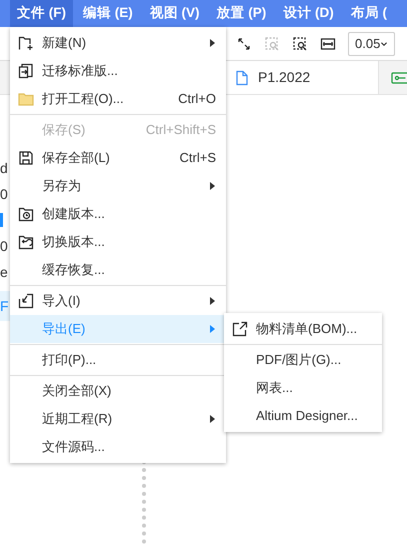 The width and height of the screenshot is (407, 544). I want to click on menu-item: 关闭全部(X), so click(118, 391).